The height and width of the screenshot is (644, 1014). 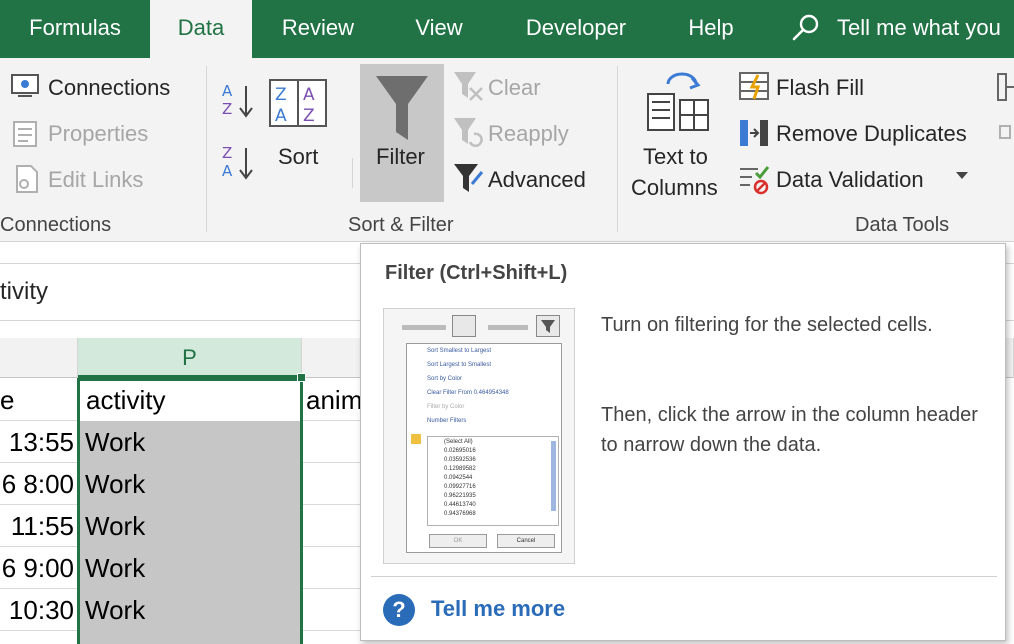 What do you see at coordinates (39, 358) in the screenshot?
I see `column-header-O` at bounding box center [39, 358].